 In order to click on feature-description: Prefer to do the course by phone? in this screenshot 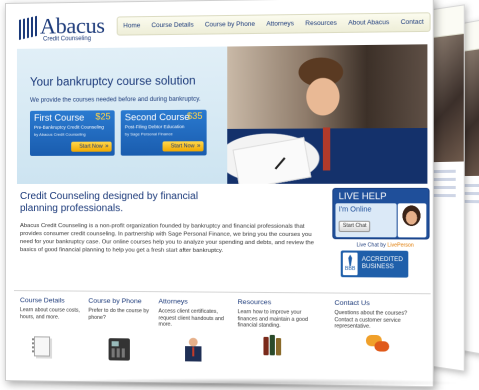, I will do `click(122, 315)`.